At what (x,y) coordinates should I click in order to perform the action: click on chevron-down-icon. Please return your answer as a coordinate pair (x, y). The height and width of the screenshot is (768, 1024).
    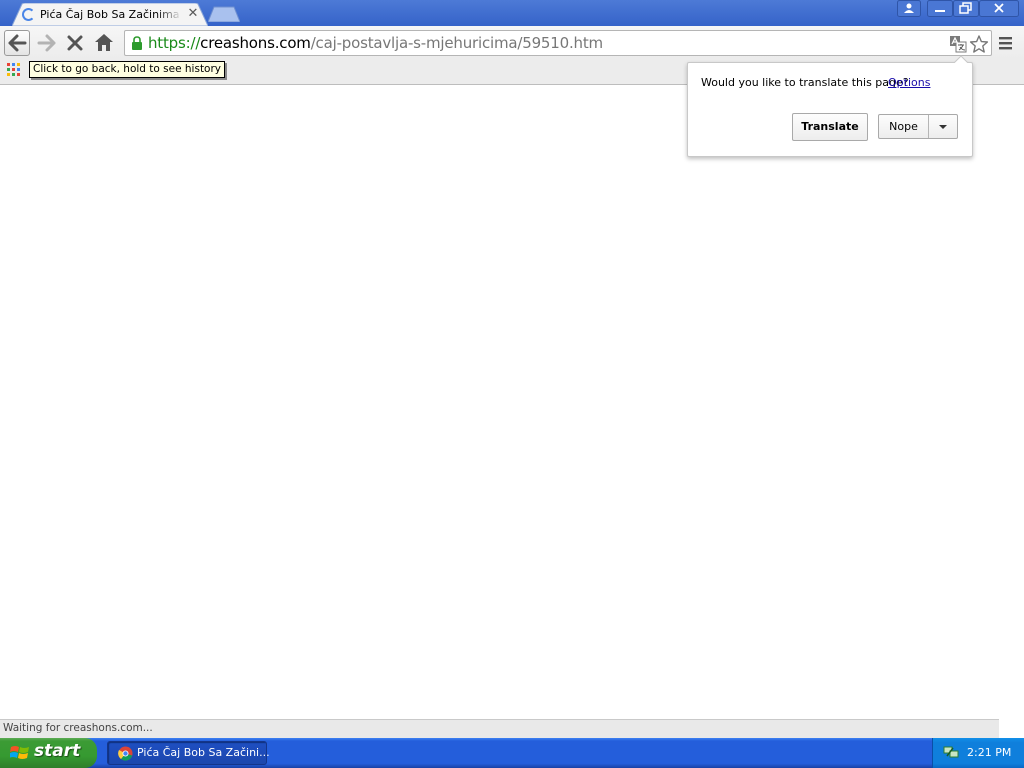
    Looking at the image, I should click on (943, 126).